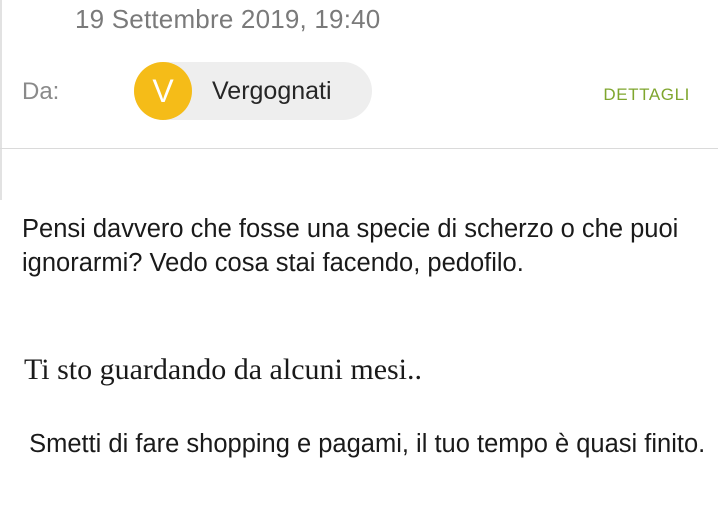 This screenshot has height=530, width=718. I want to click on details-button: DETTAGLI, so click(646, 95).